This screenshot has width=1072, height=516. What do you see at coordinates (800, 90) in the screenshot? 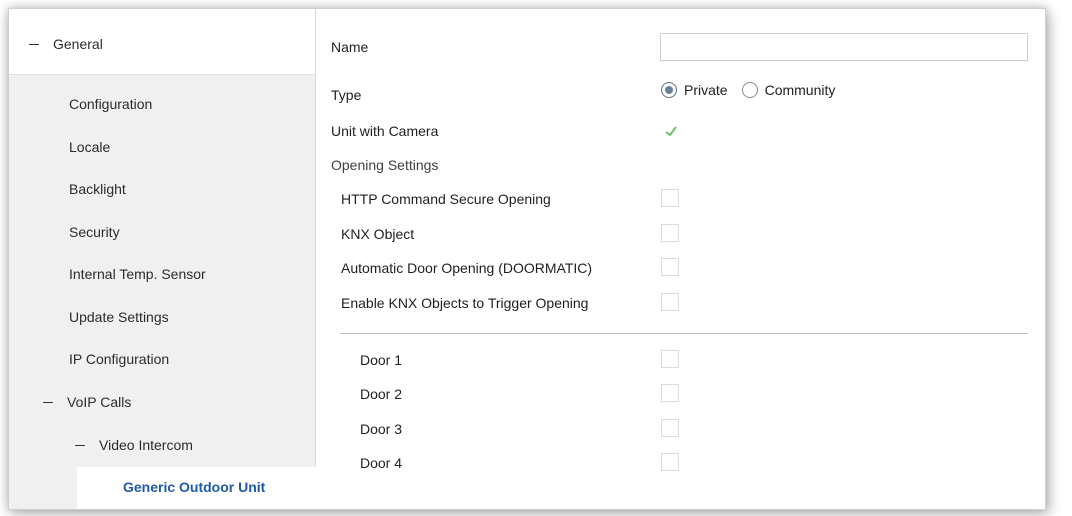
I see `radio-community-label: Community` at bounding box center [800, 90].